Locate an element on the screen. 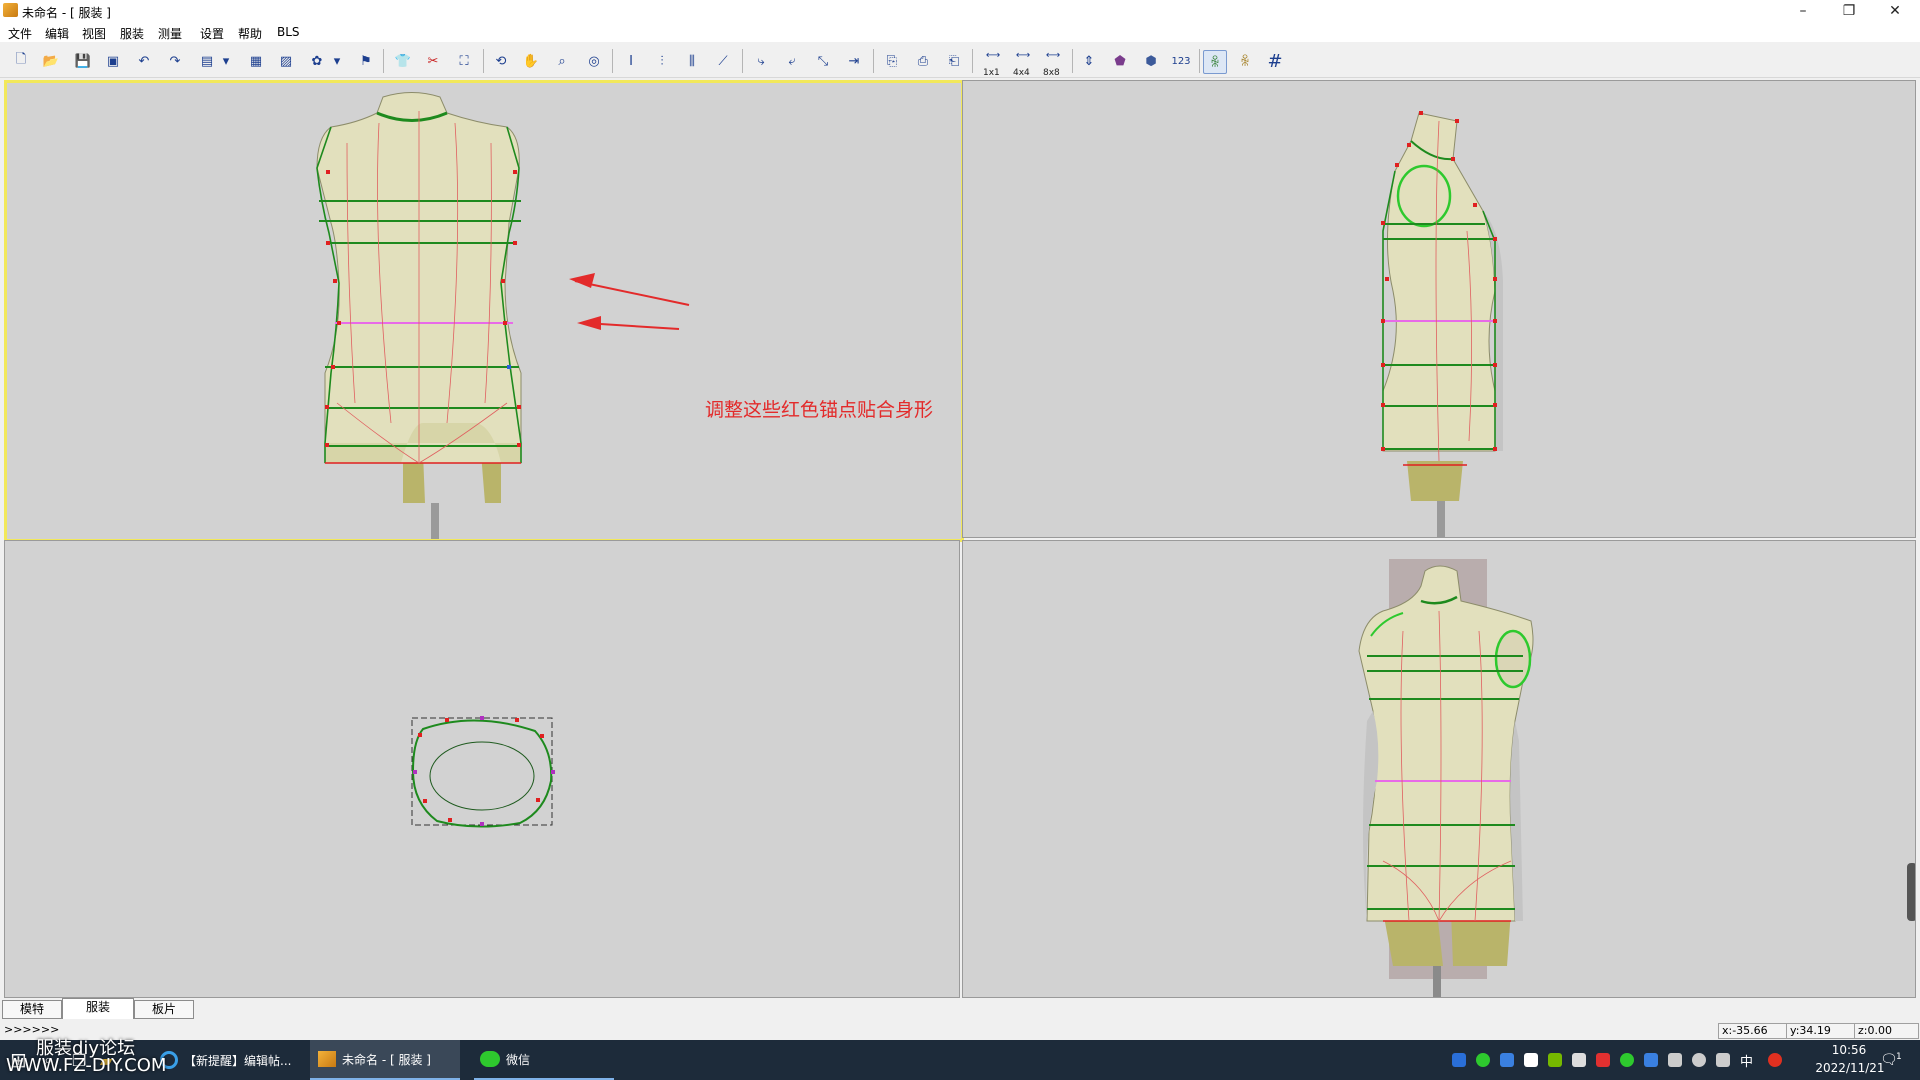 Image resolution: width=1920 pixels, height=1080 pixels. size-4x4-icon: ⟷ 4x4 is located at coordinates (1023, 64).